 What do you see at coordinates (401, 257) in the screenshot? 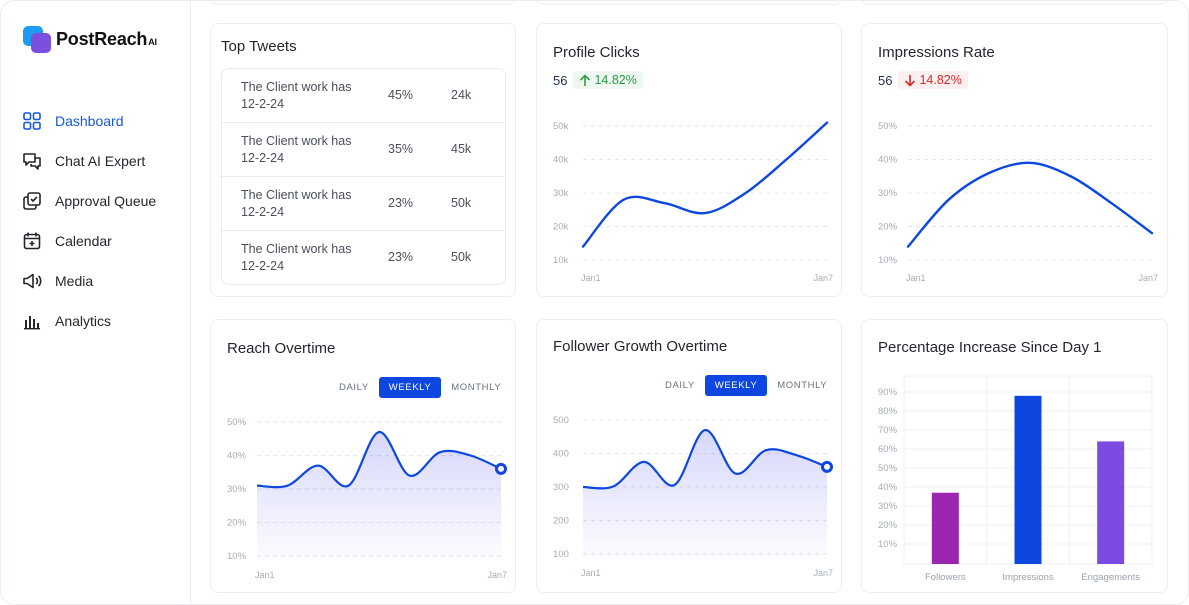
I see `tweet-percent: 23%` at bounding box center [401, 257].